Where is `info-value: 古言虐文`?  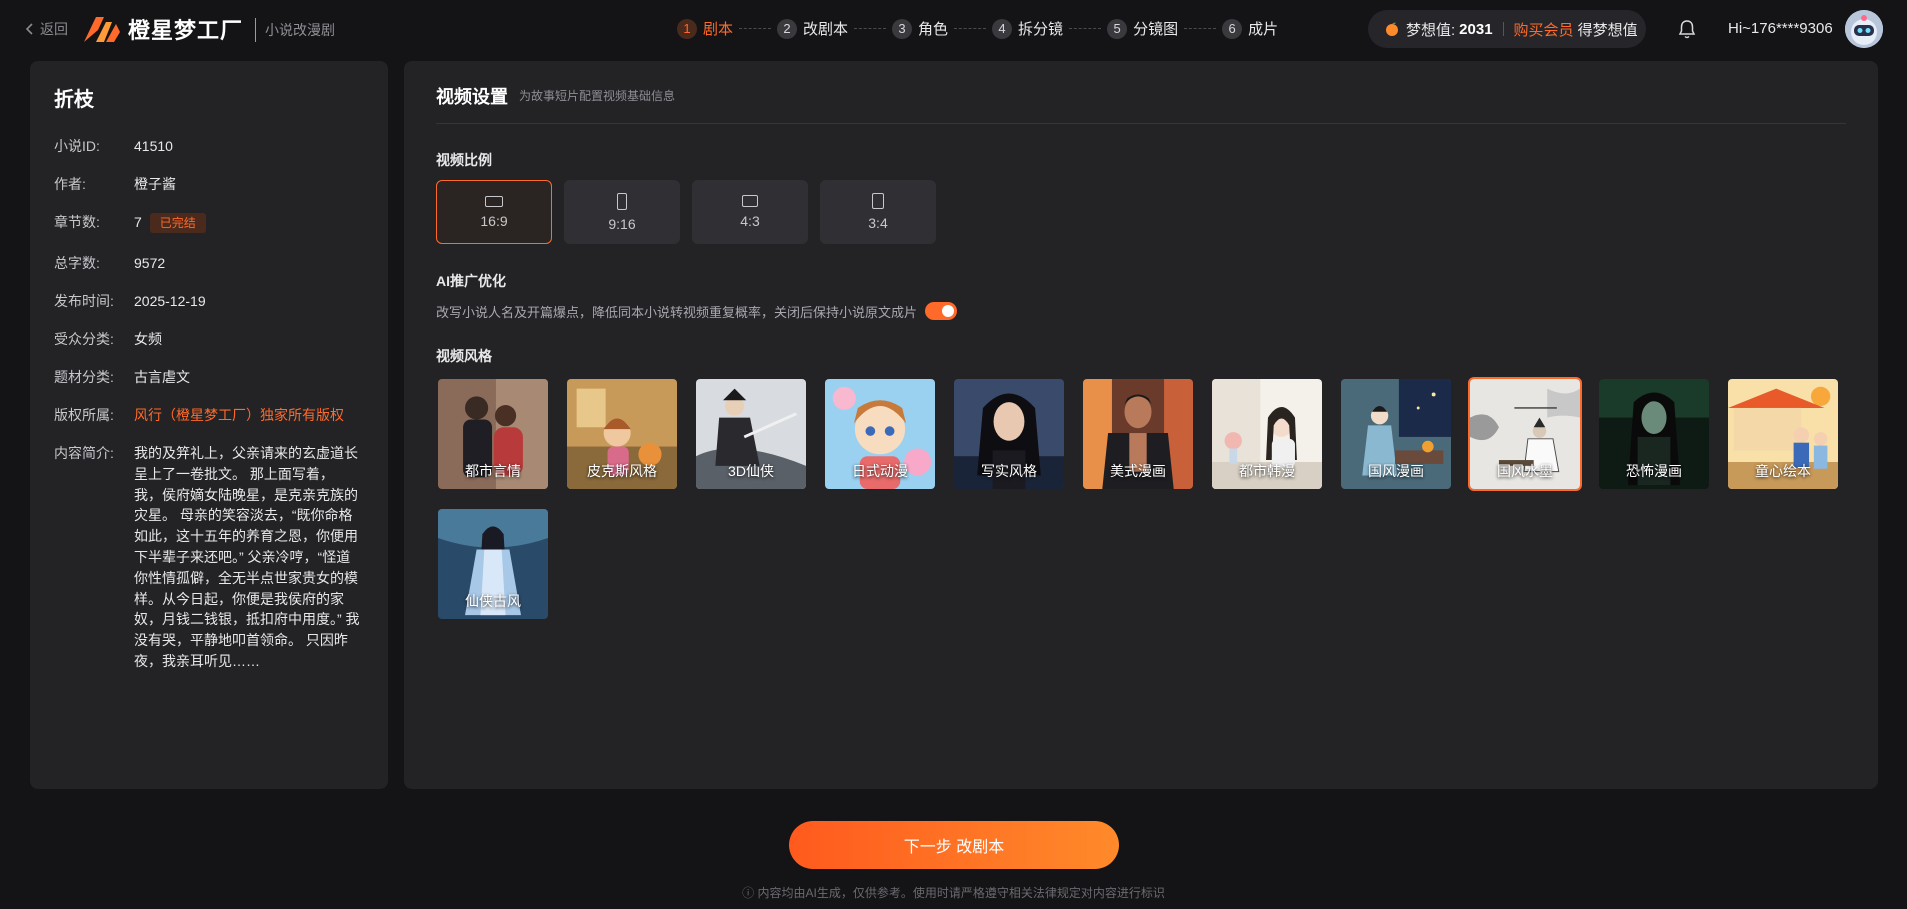
info-value: 古言虐文 is located at coordinates (162, 377).